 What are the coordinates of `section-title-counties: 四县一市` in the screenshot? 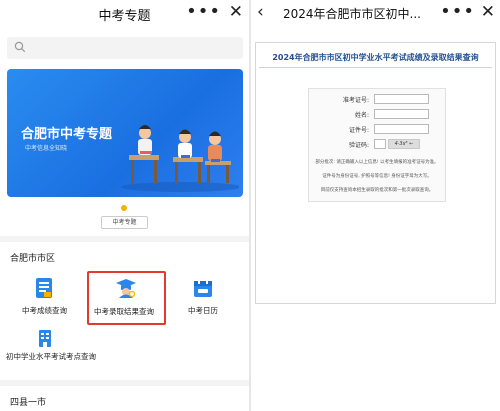 It's located at (28, 403).